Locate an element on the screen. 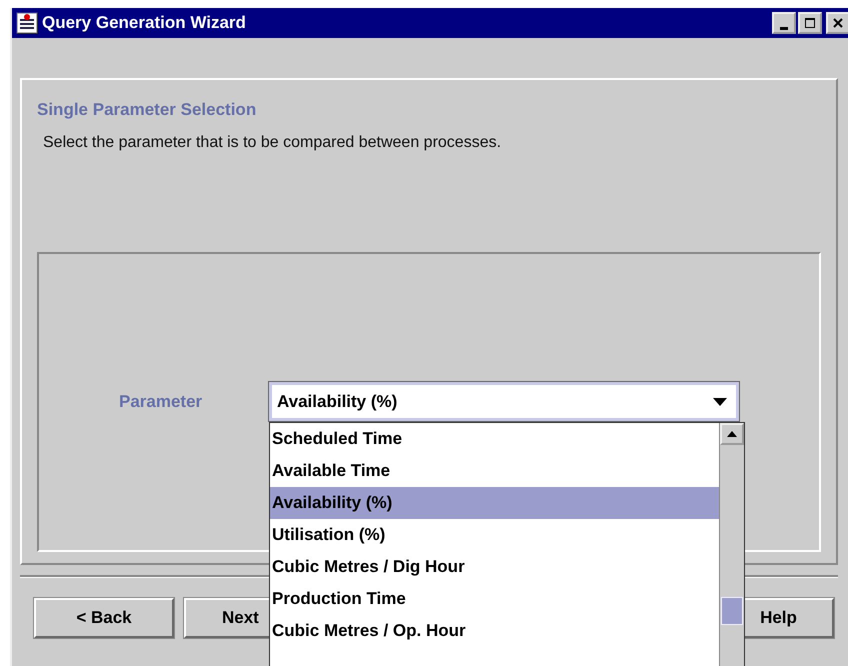 Image resolution: width=848 pixels, height=666 pixels. scroll-thumb is located at coordinates (732, 611).